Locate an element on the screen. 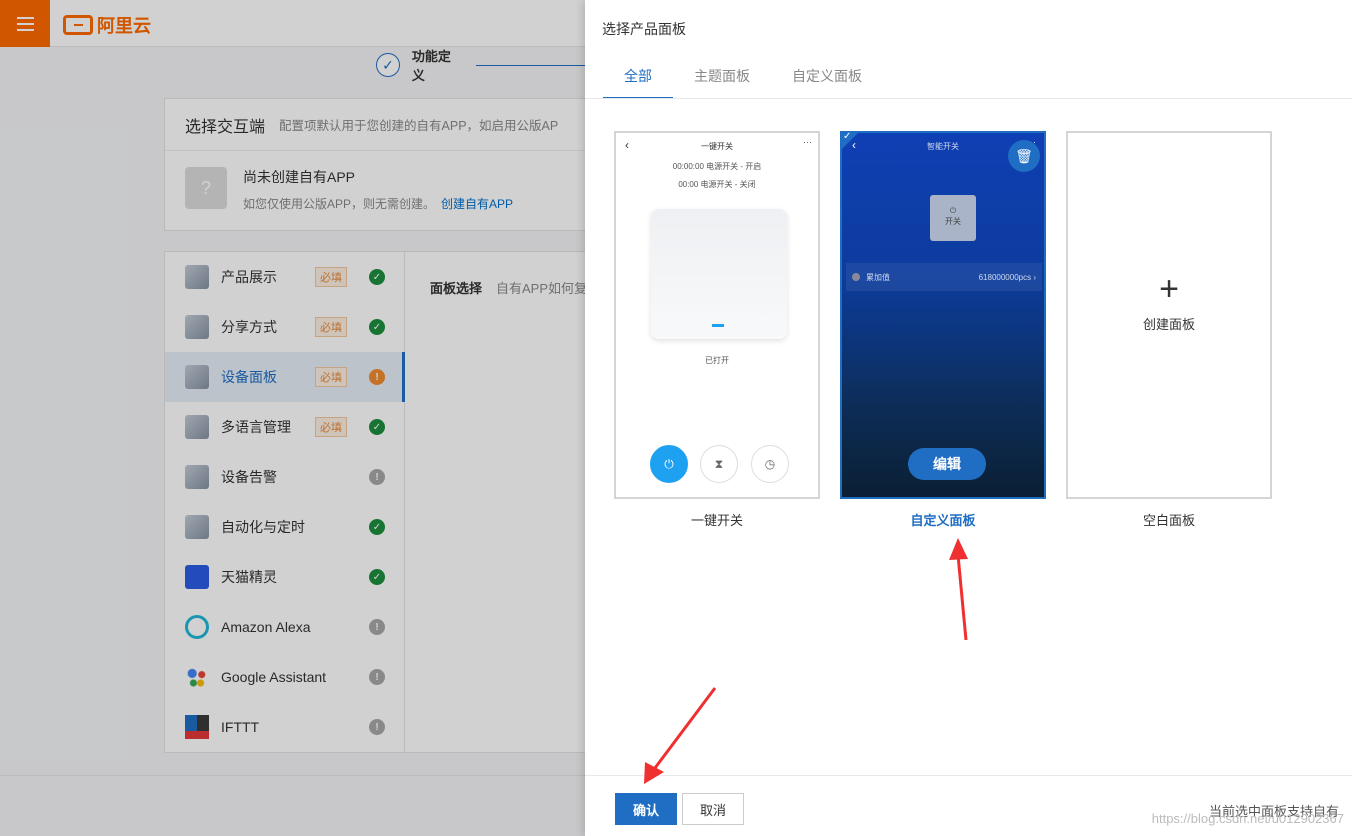  sidebar-item-label: 分享方式 is located at coordinates (249, 327).